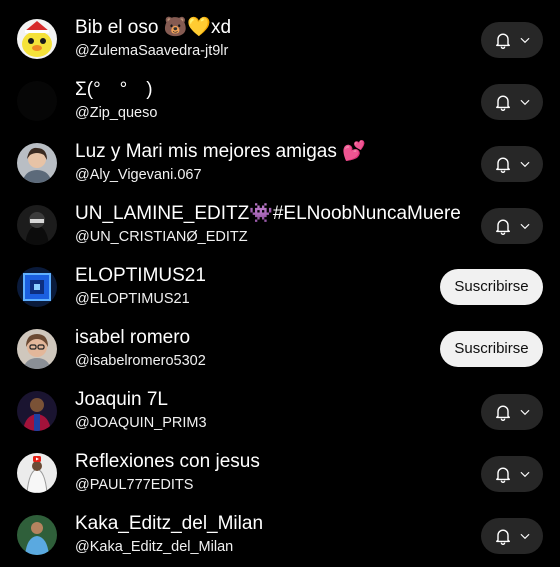 The height and width of the screenshot is (567, 560). What do you see at coordinates (220, 152) in the screenshot?
I see `channel-name: Luz y Mari mis mejores amigas 💕` at bounding box center [220, 152].